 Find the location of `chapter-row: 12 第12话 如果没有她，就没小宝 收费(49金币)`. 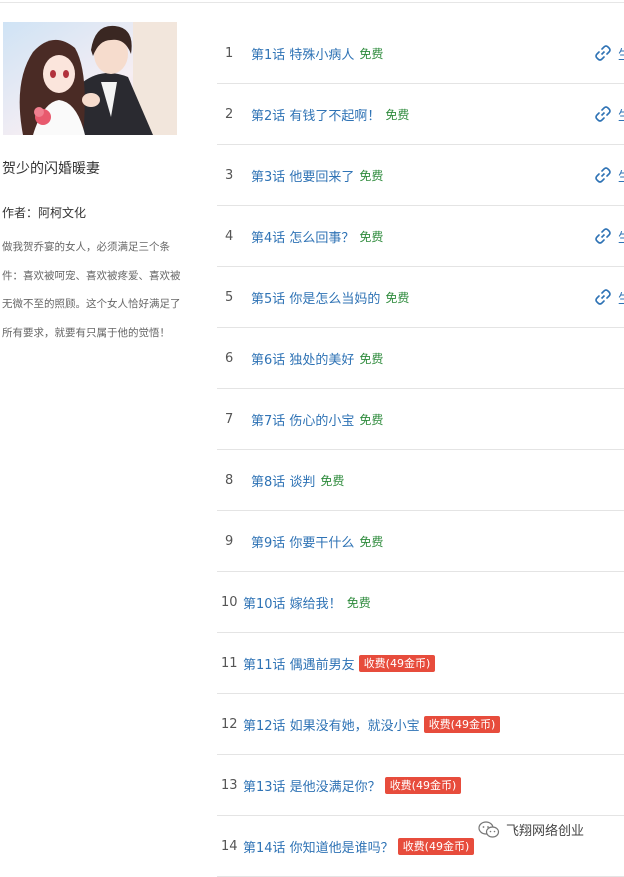

chapter-row: 12 第12话 如果没有她，就没小宝 收费(49金币) is located at coordinates (420, 724).